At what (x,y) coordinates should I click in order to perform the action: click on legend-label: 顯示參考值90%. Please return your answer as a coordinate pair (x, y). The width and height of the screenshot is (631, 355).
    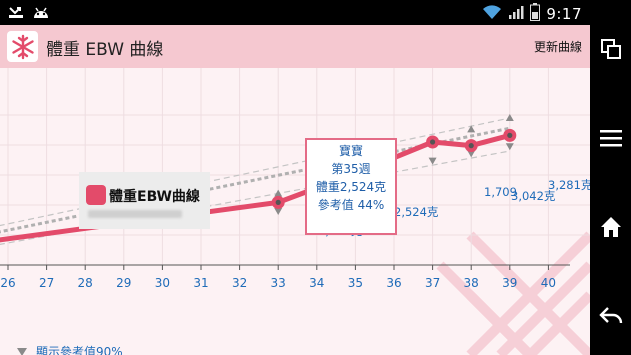
    Looking at the image, I should click on (79, 350).